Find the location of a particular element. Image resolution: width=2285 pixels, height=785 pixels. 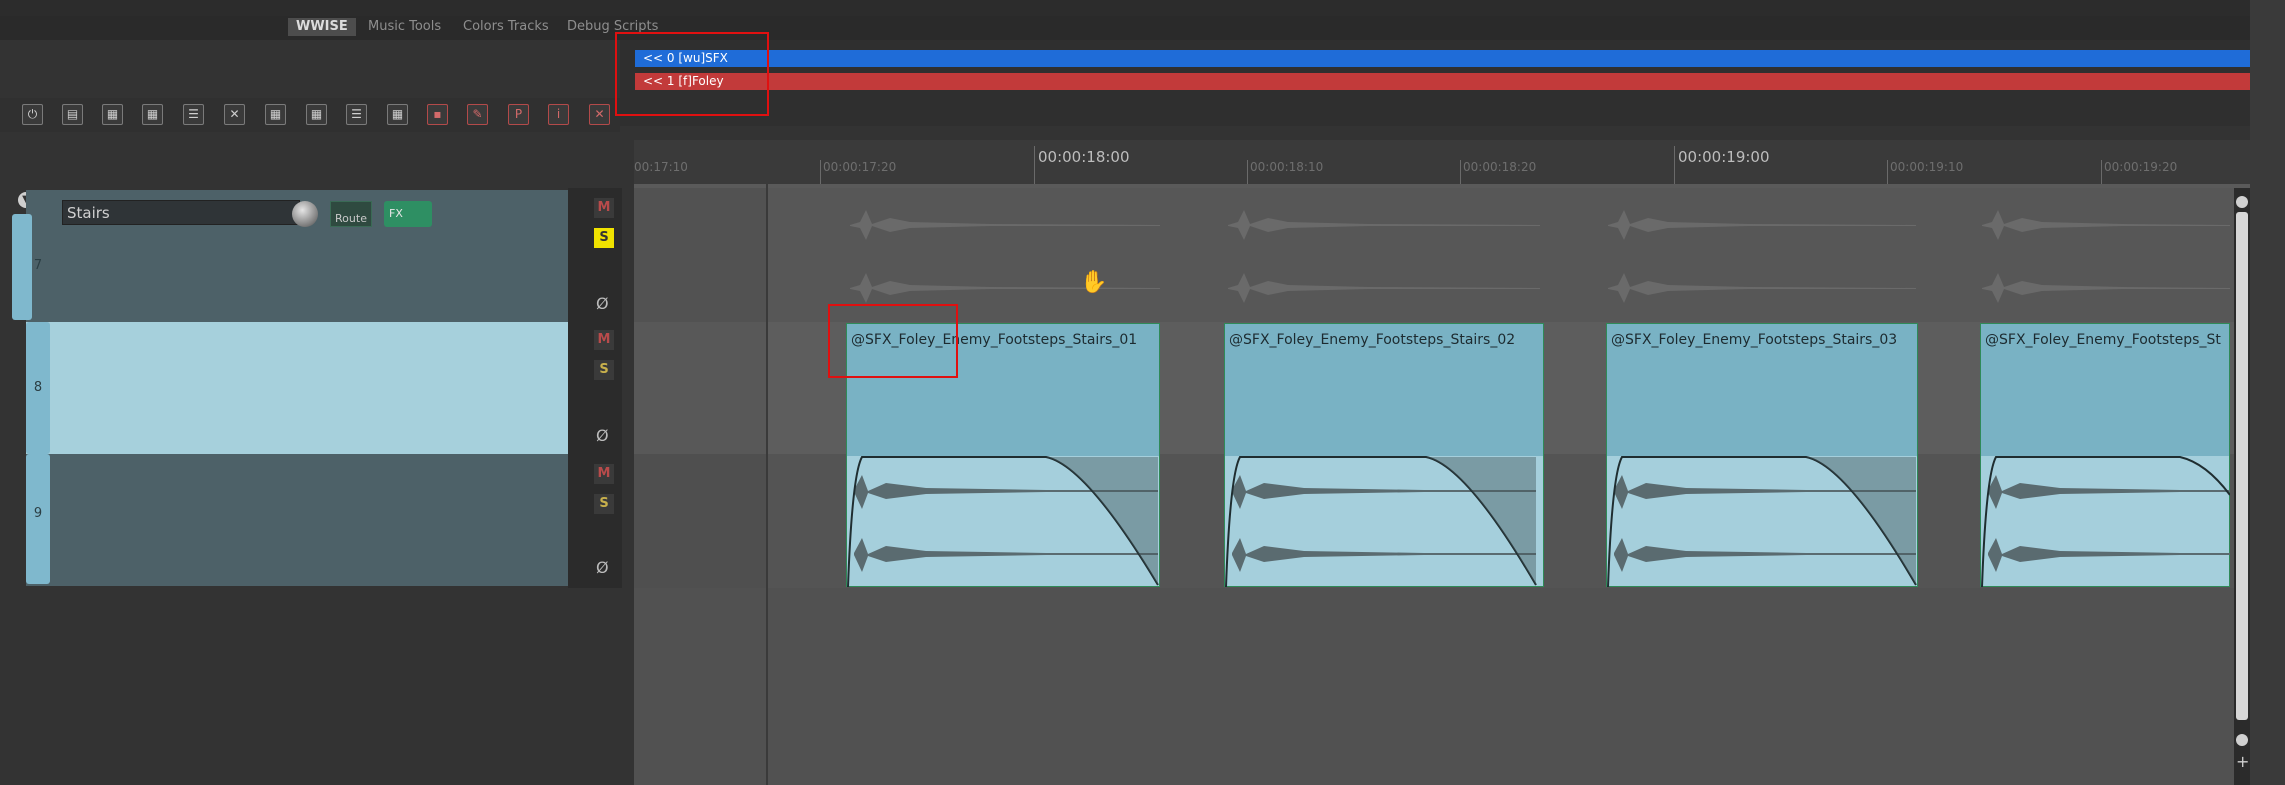

folder-icon: ▤ is located at coordinates (72, 114).